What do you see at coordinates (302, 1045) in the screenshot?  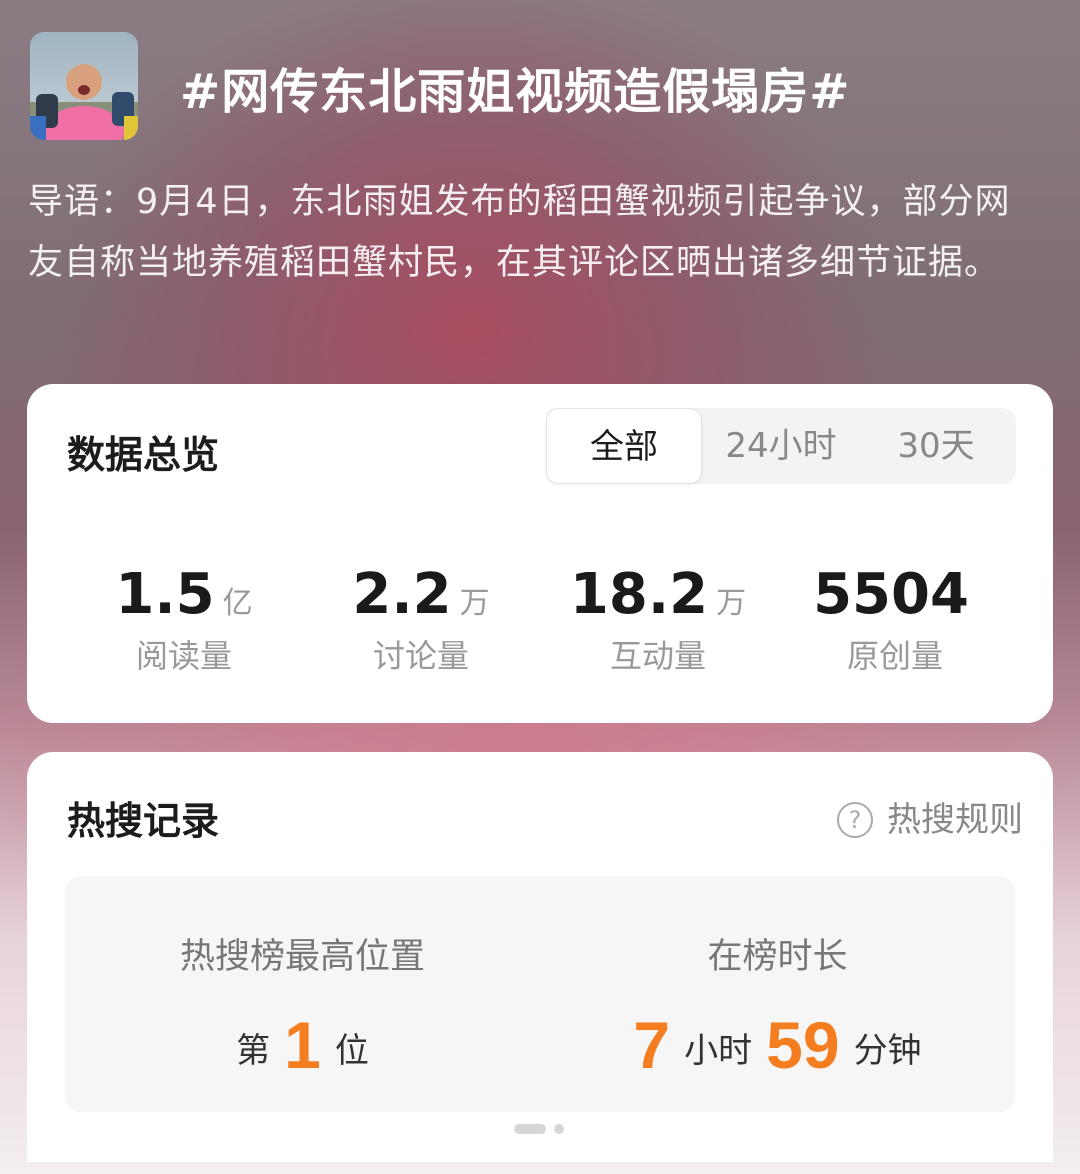 I see `highest-position-value: 1` at bounding box center [302, 1045].